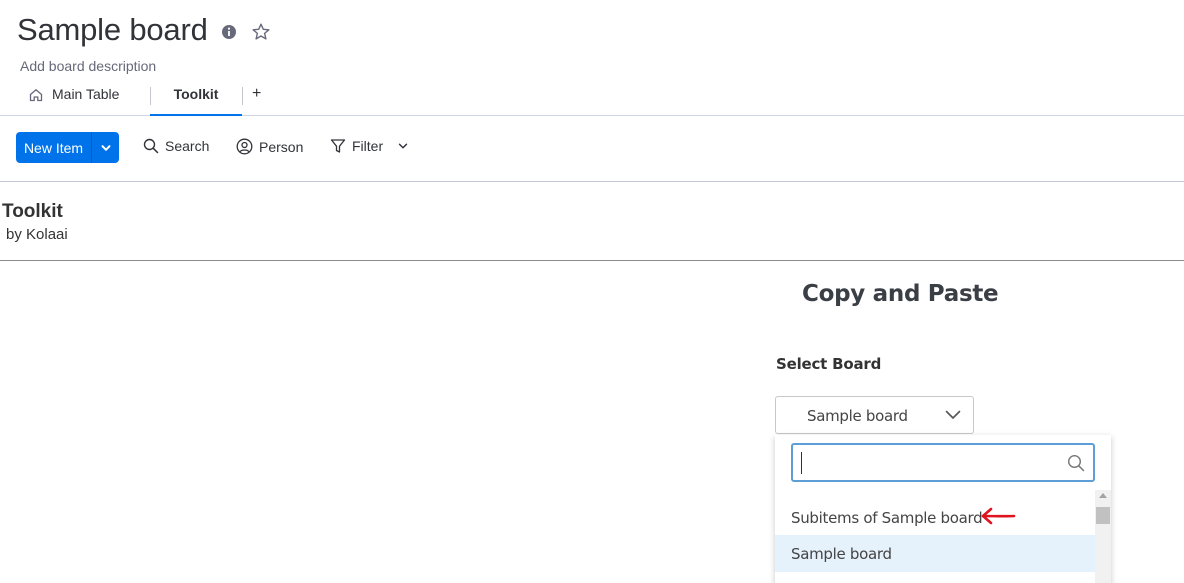 This screenshot has height=583, width=1184. What do you see at coordinates (841, 553) in the screenshot?
I see `option-label: Sample board` at bounding box center [841, 553].